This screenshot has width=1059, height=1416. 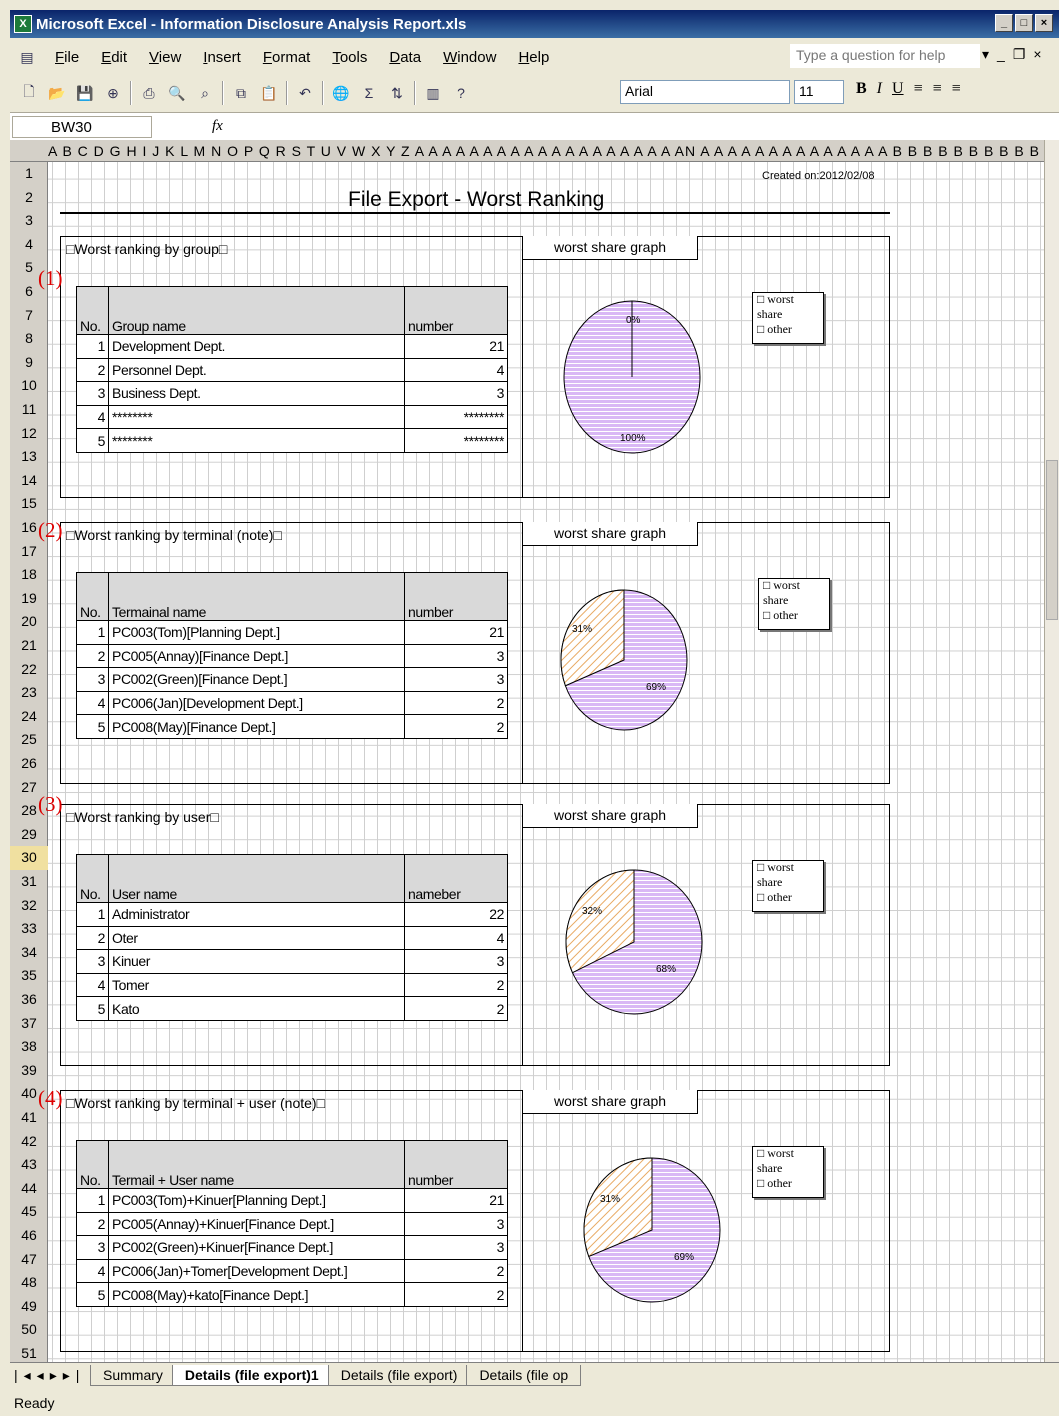 I want to click on maximize-icon: □, so click(x=1024, y=23).